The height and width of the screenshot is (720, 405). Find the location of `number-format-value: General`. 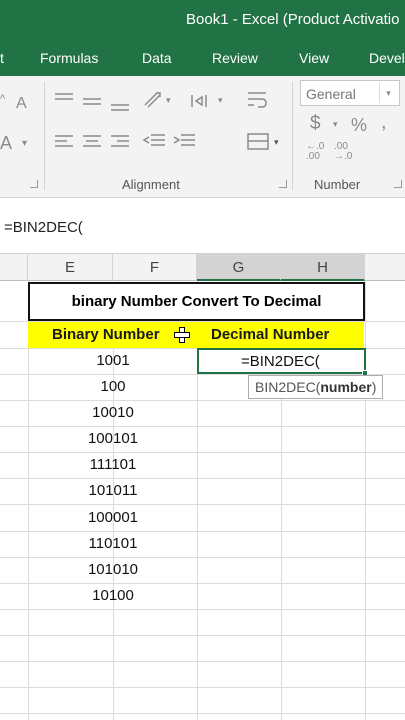

number-format-value: General is located at coordinates (331, 94).